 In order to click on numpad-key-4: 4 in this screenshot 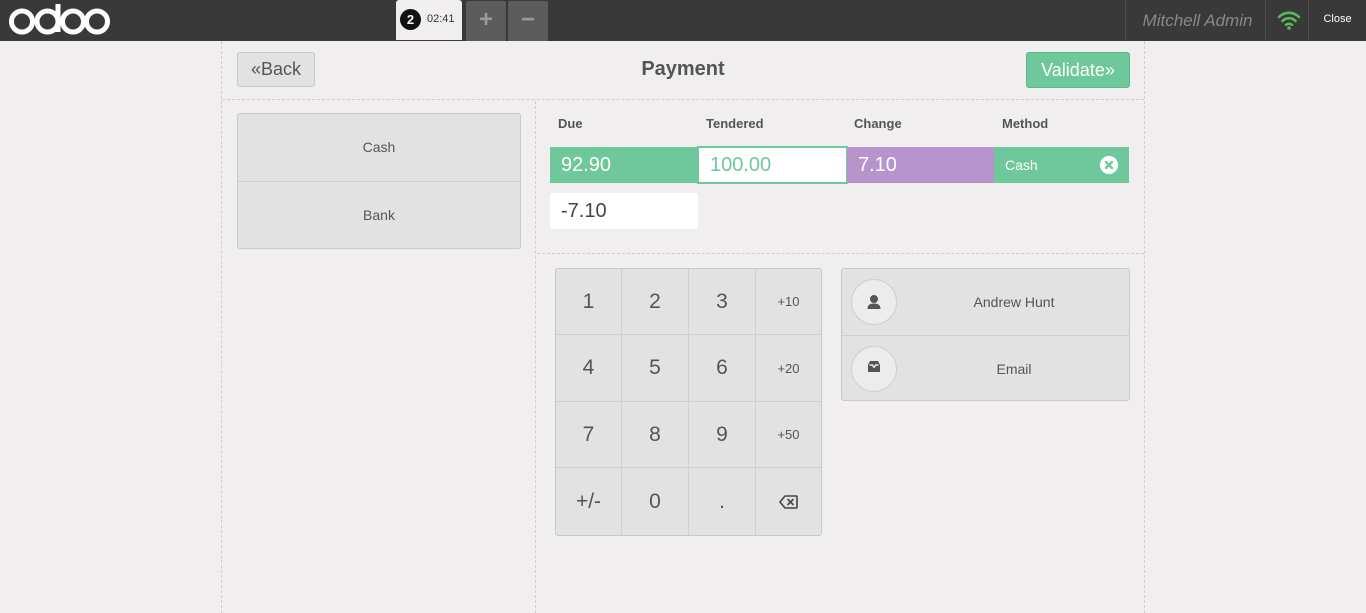, I will do `click(589, 368)`.